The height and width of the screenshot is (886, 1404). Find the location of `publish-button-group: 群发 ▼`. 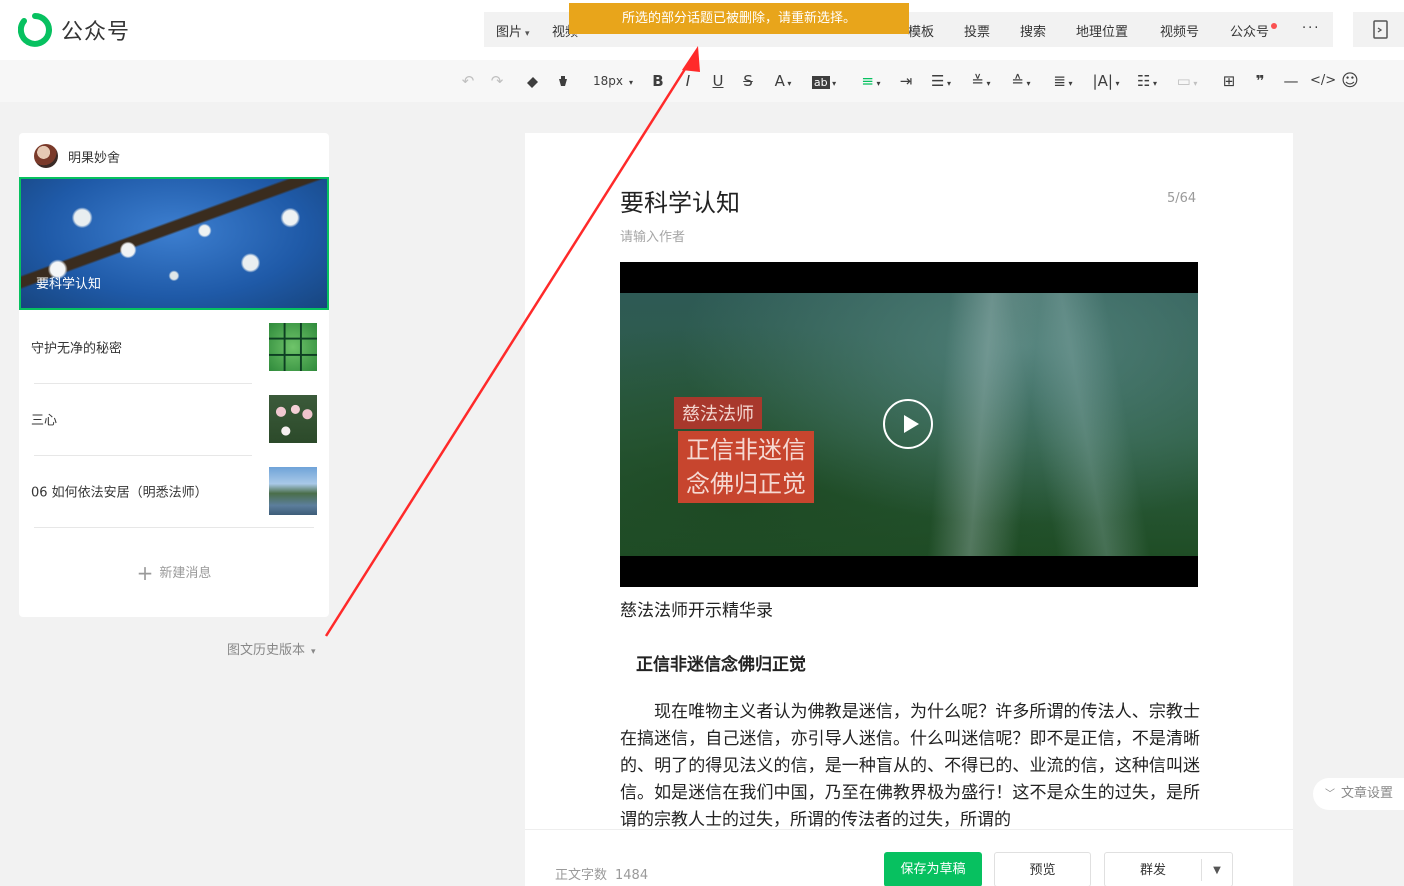

publish-button-group: 群发 ▼ is located at coordinates (1168, 869).